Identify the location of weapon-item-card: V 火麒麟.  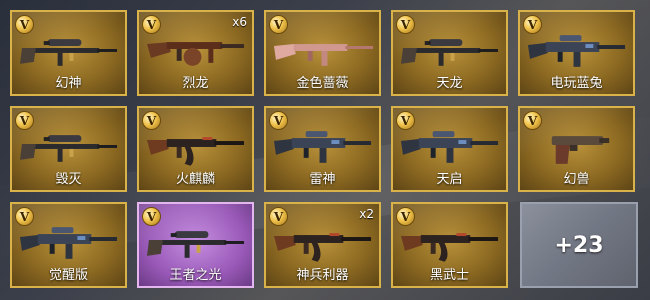
(195, 149).